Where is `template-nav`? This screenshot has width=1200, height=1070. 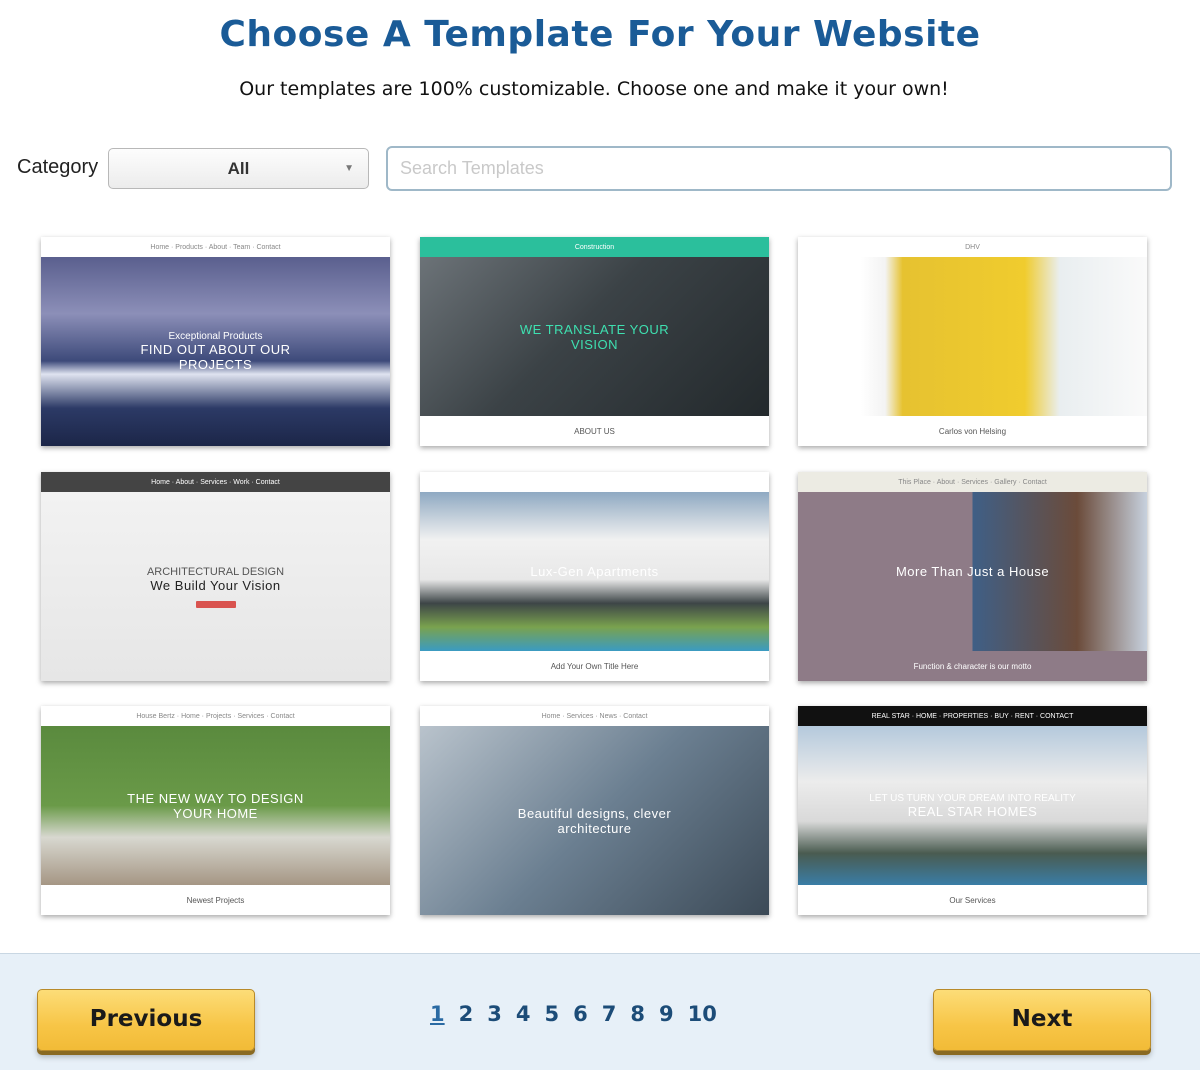
template-nav is located at coordinates (594, 482).